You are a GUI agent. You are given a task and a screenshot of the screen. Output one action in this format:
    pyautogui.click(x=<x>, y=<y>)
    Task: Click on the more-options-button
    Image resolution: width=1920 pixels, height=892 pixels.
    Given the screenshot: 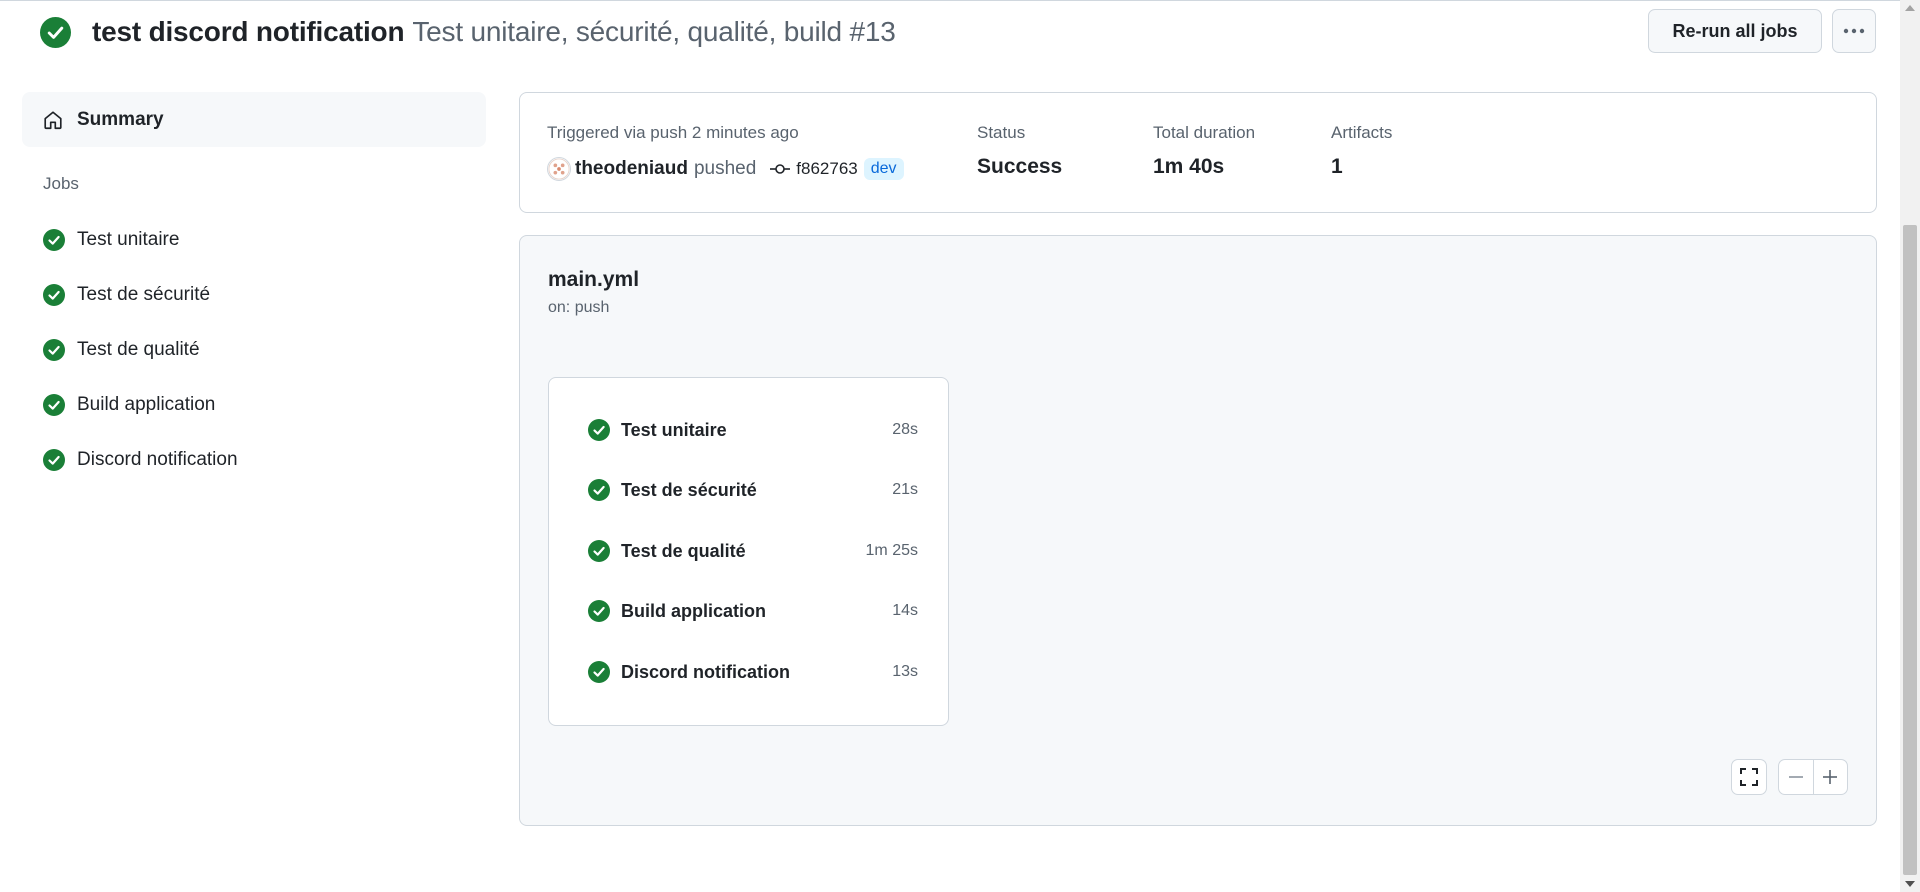 What is the action you would take?
    pyautogui.click(x=1854, y=31)
    